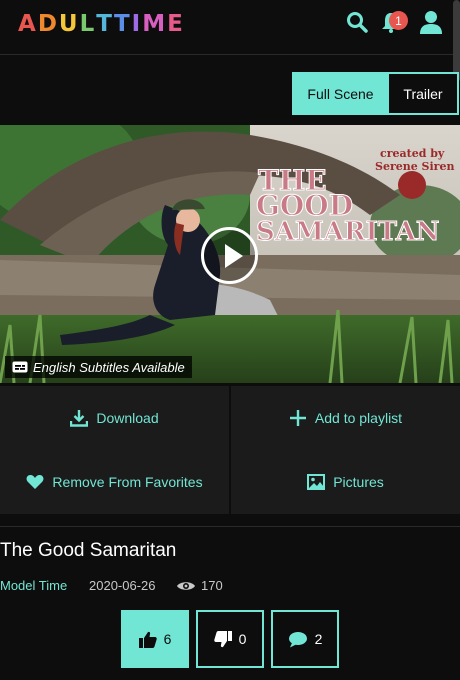 Image resolution: width=460 pixels, height=680 pixels. I want to click on view-count: 170, so click(199, 585).